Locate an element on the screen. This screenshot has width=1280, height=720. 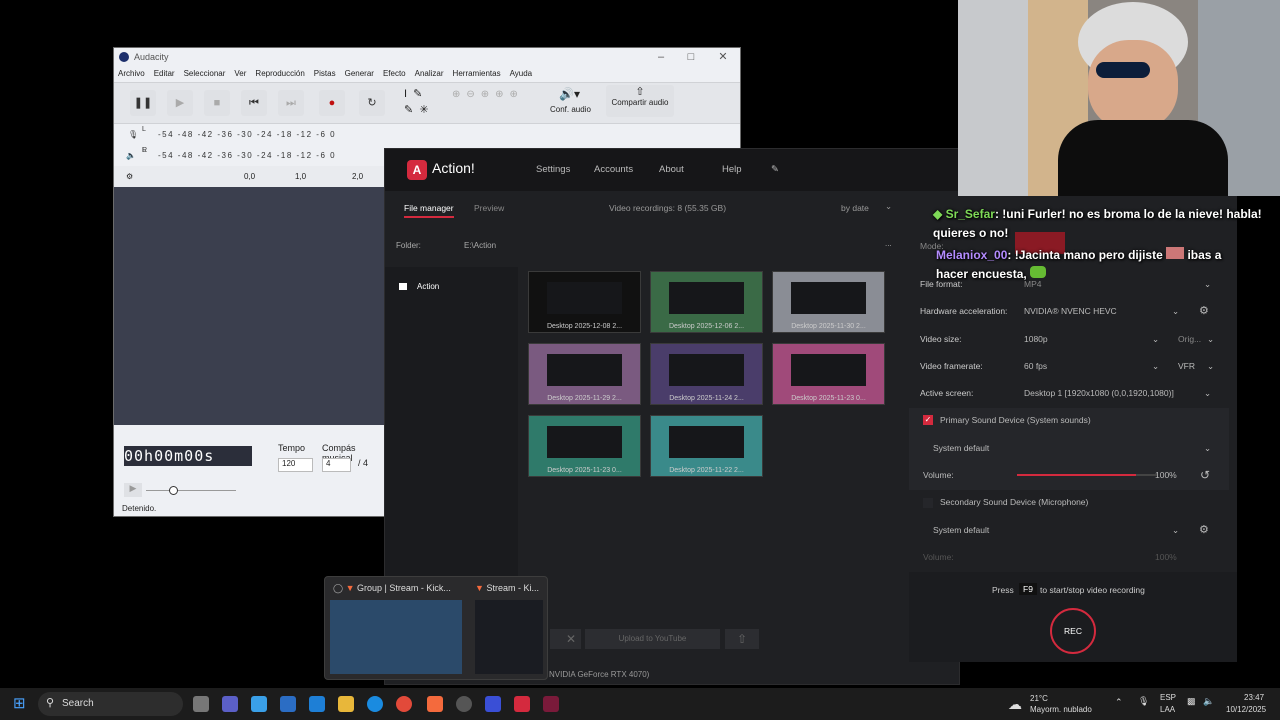
share-audio-button: ⇧ Compartir audio is located at coordinates (640, 101).